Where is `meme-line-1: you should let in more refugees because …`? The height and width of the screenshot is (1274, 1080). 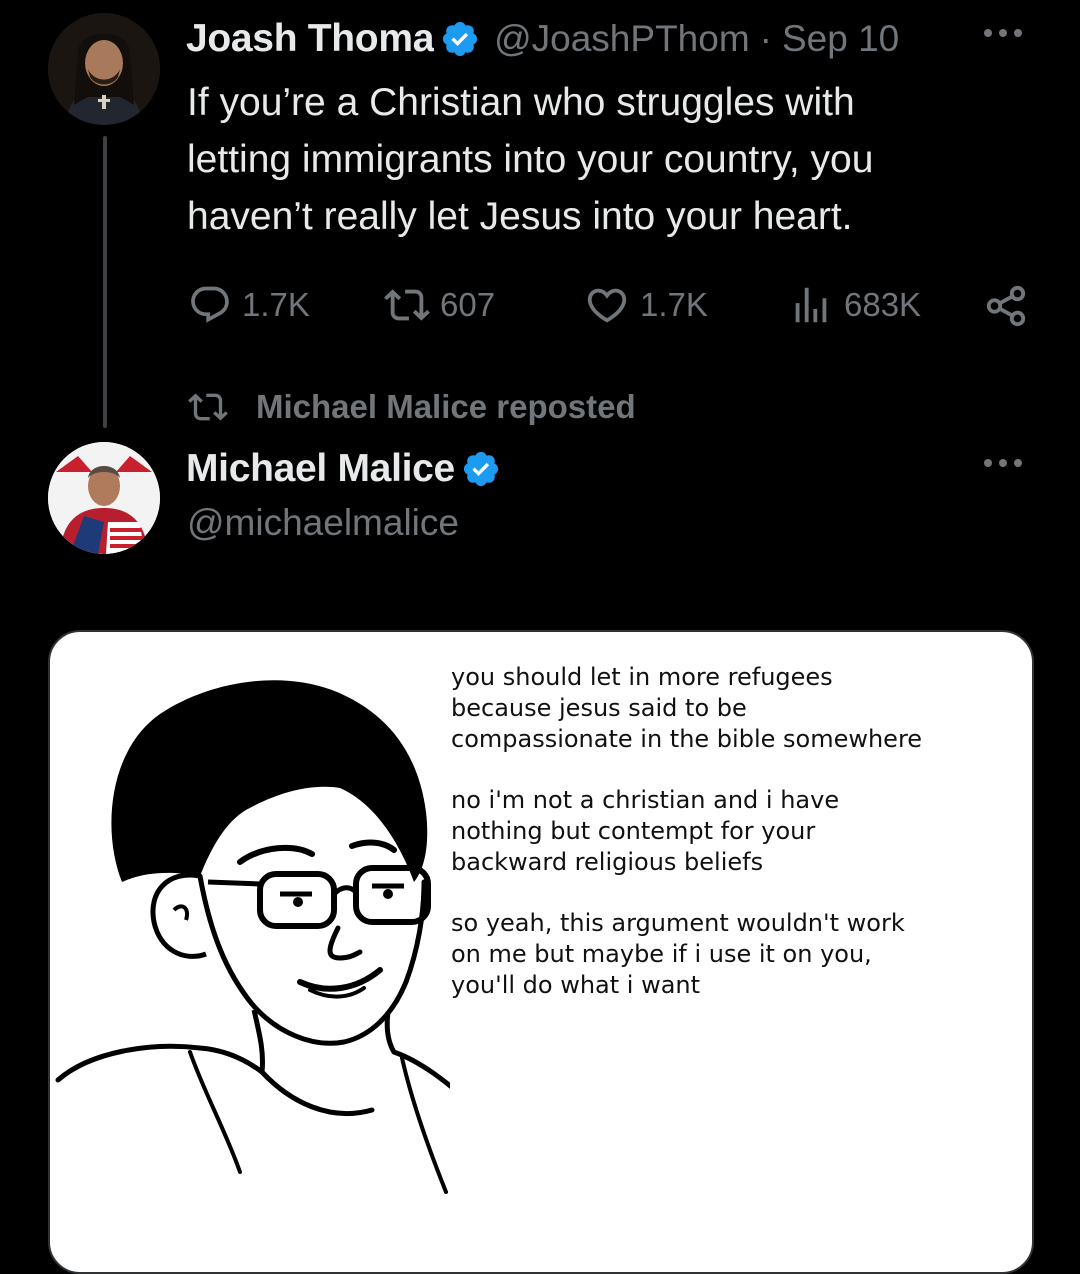
meme-line-1: you should let in more refugees because … is located at coordinates (687, 708).